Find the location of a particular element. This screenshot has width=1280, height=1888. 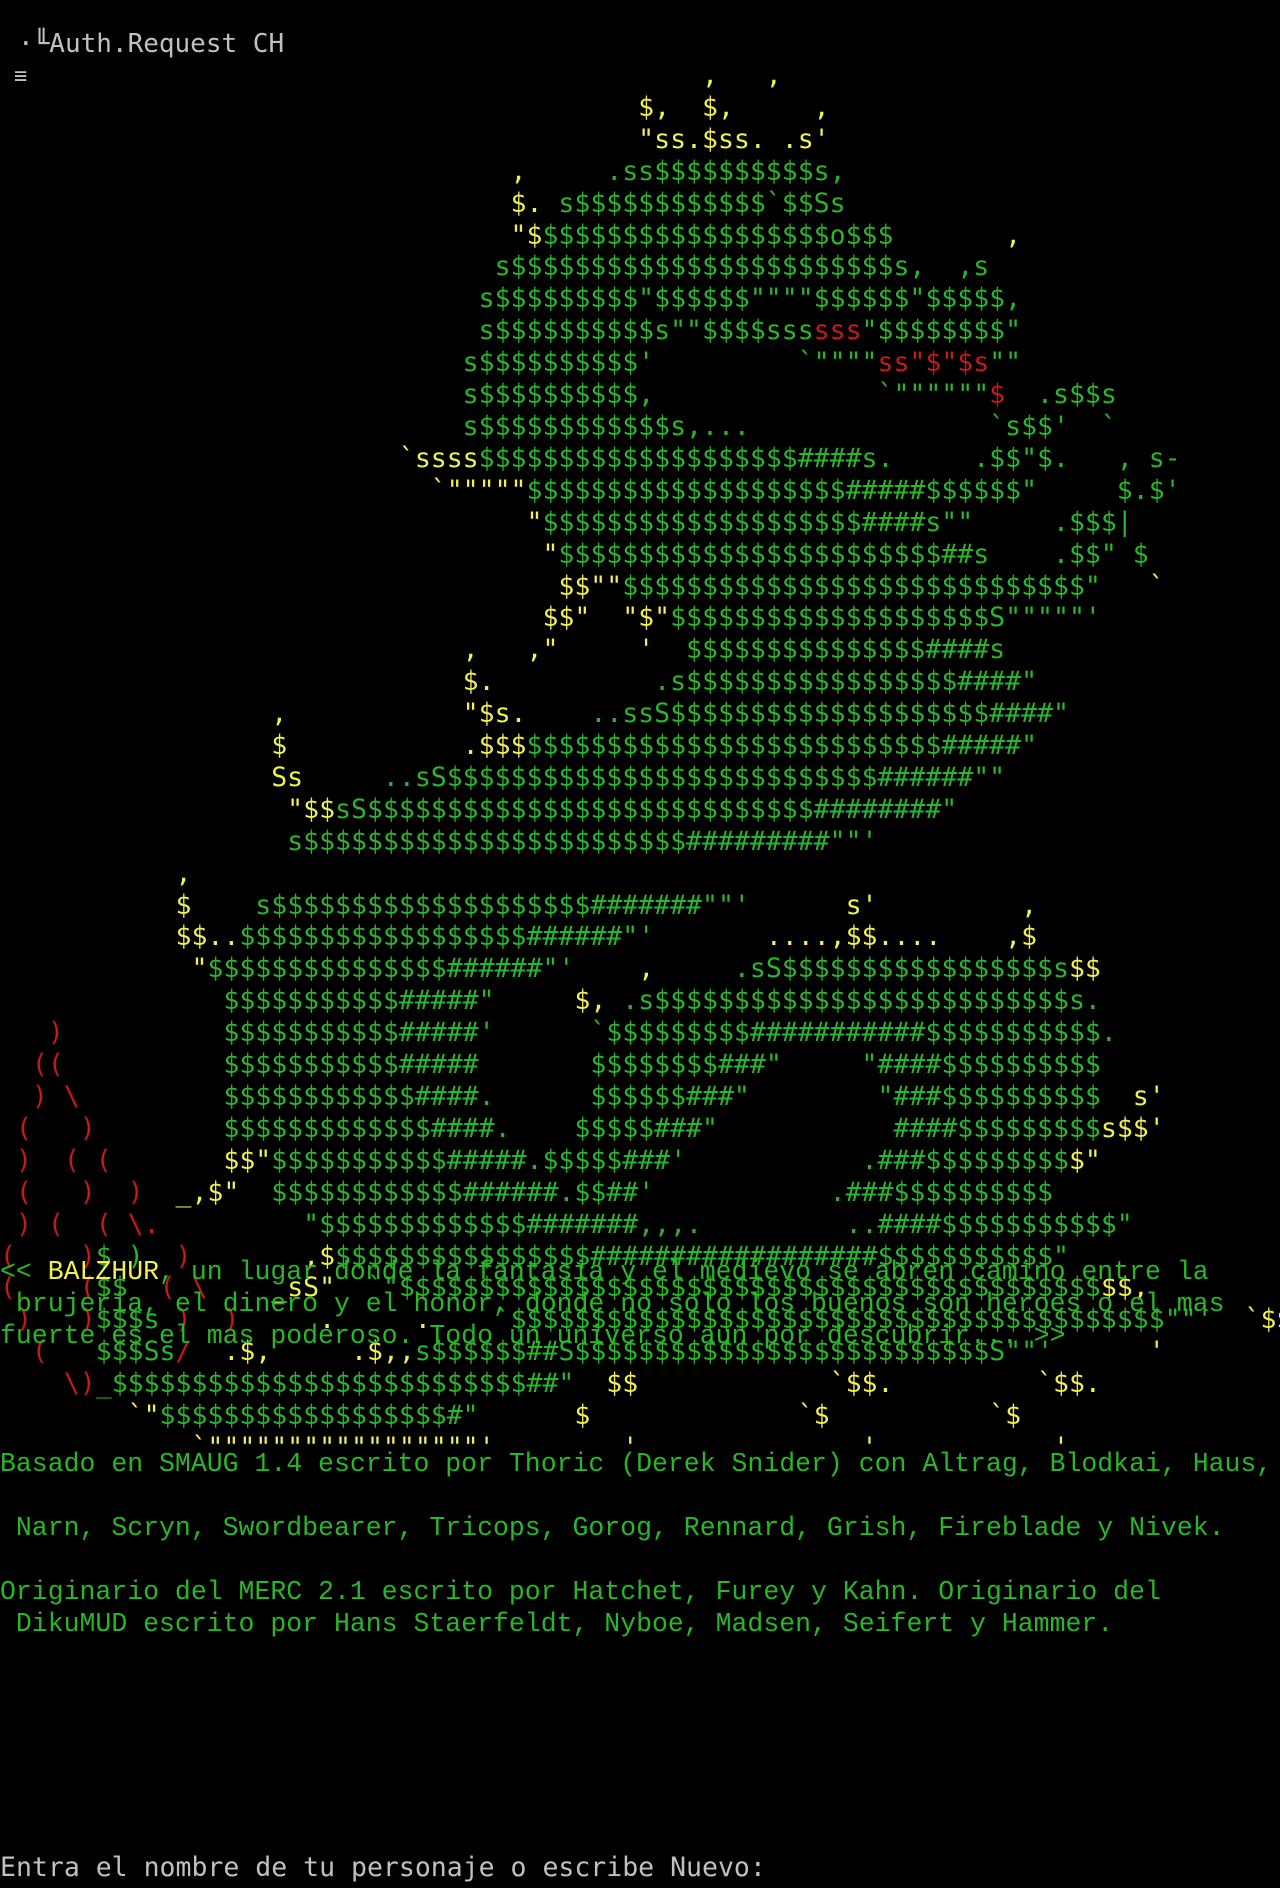

banner-line: $, $, , is located at coordinates (415, 107).